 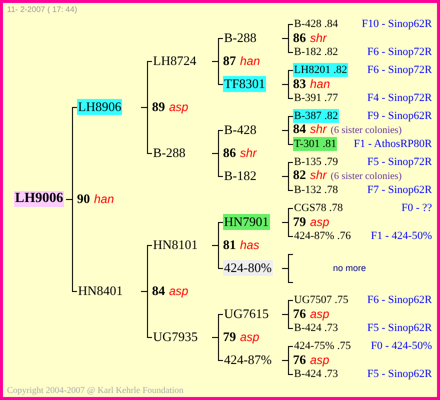 I want to click on colony-name: B-135 .79, so click(x=316, y=162).